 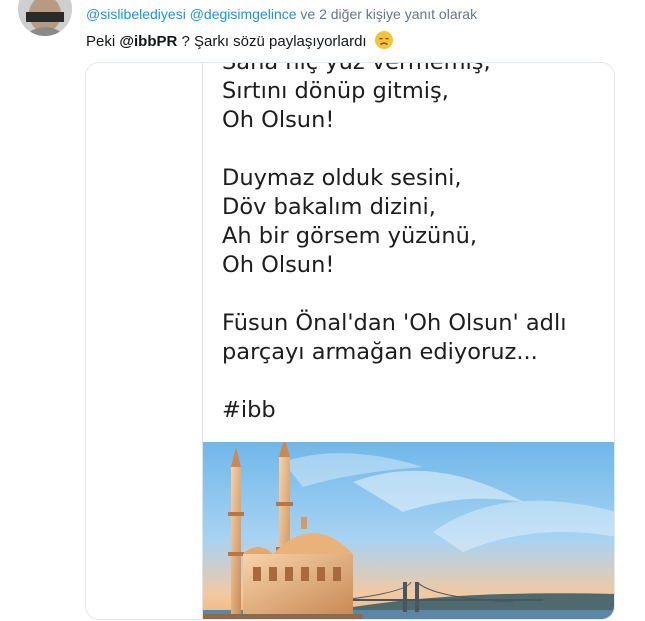 What do you see at coordinates (148, 41) in the screenshot?
I see `mention-link-ibbpr: @ibbPR` at bounding box center [148, 41].